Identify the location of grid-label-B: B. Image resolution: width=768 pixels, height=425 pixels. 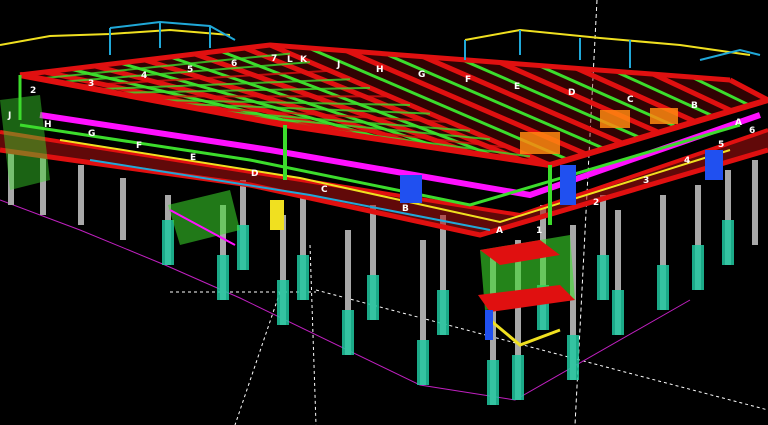
(694, 106).